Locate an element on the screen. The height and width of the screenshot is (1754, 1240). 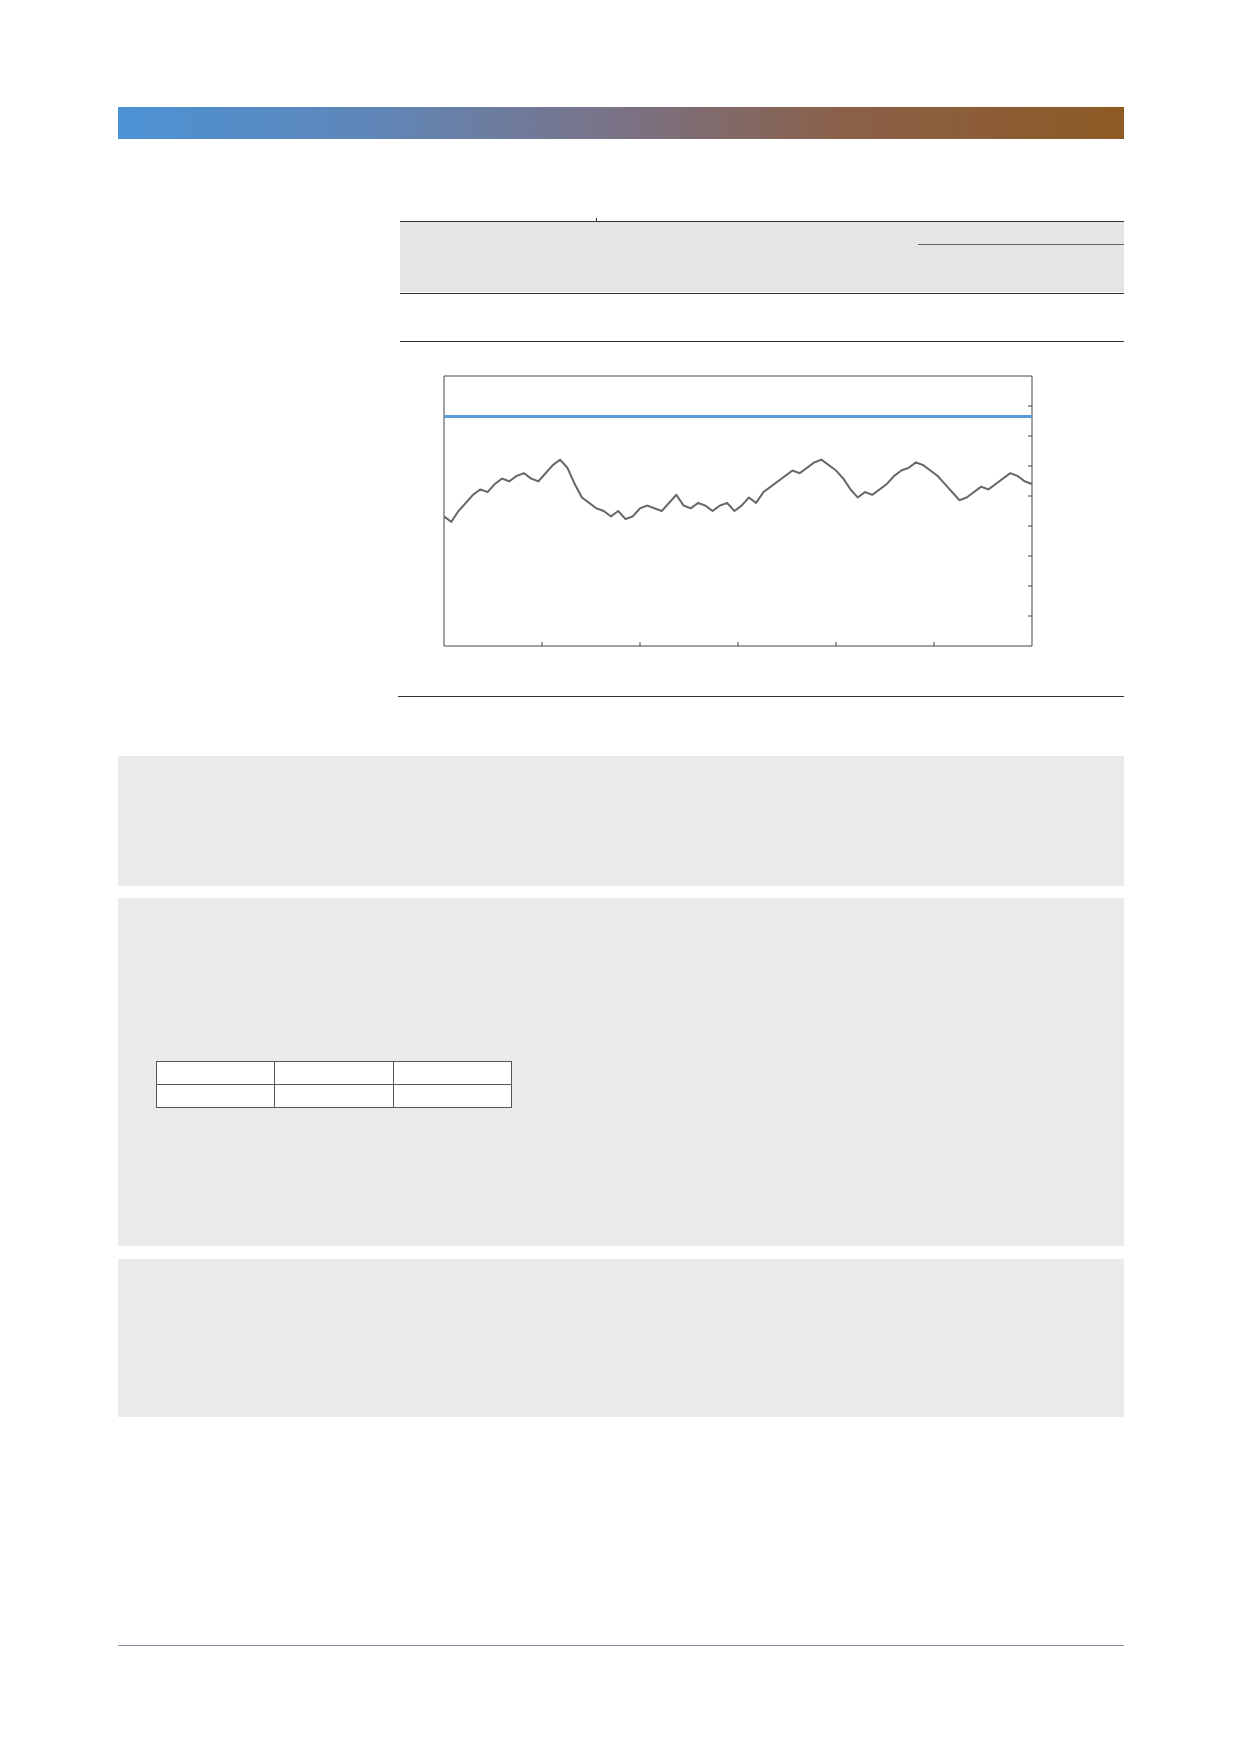
info-table-subheader-rule is located at coordinates (1021, 244).